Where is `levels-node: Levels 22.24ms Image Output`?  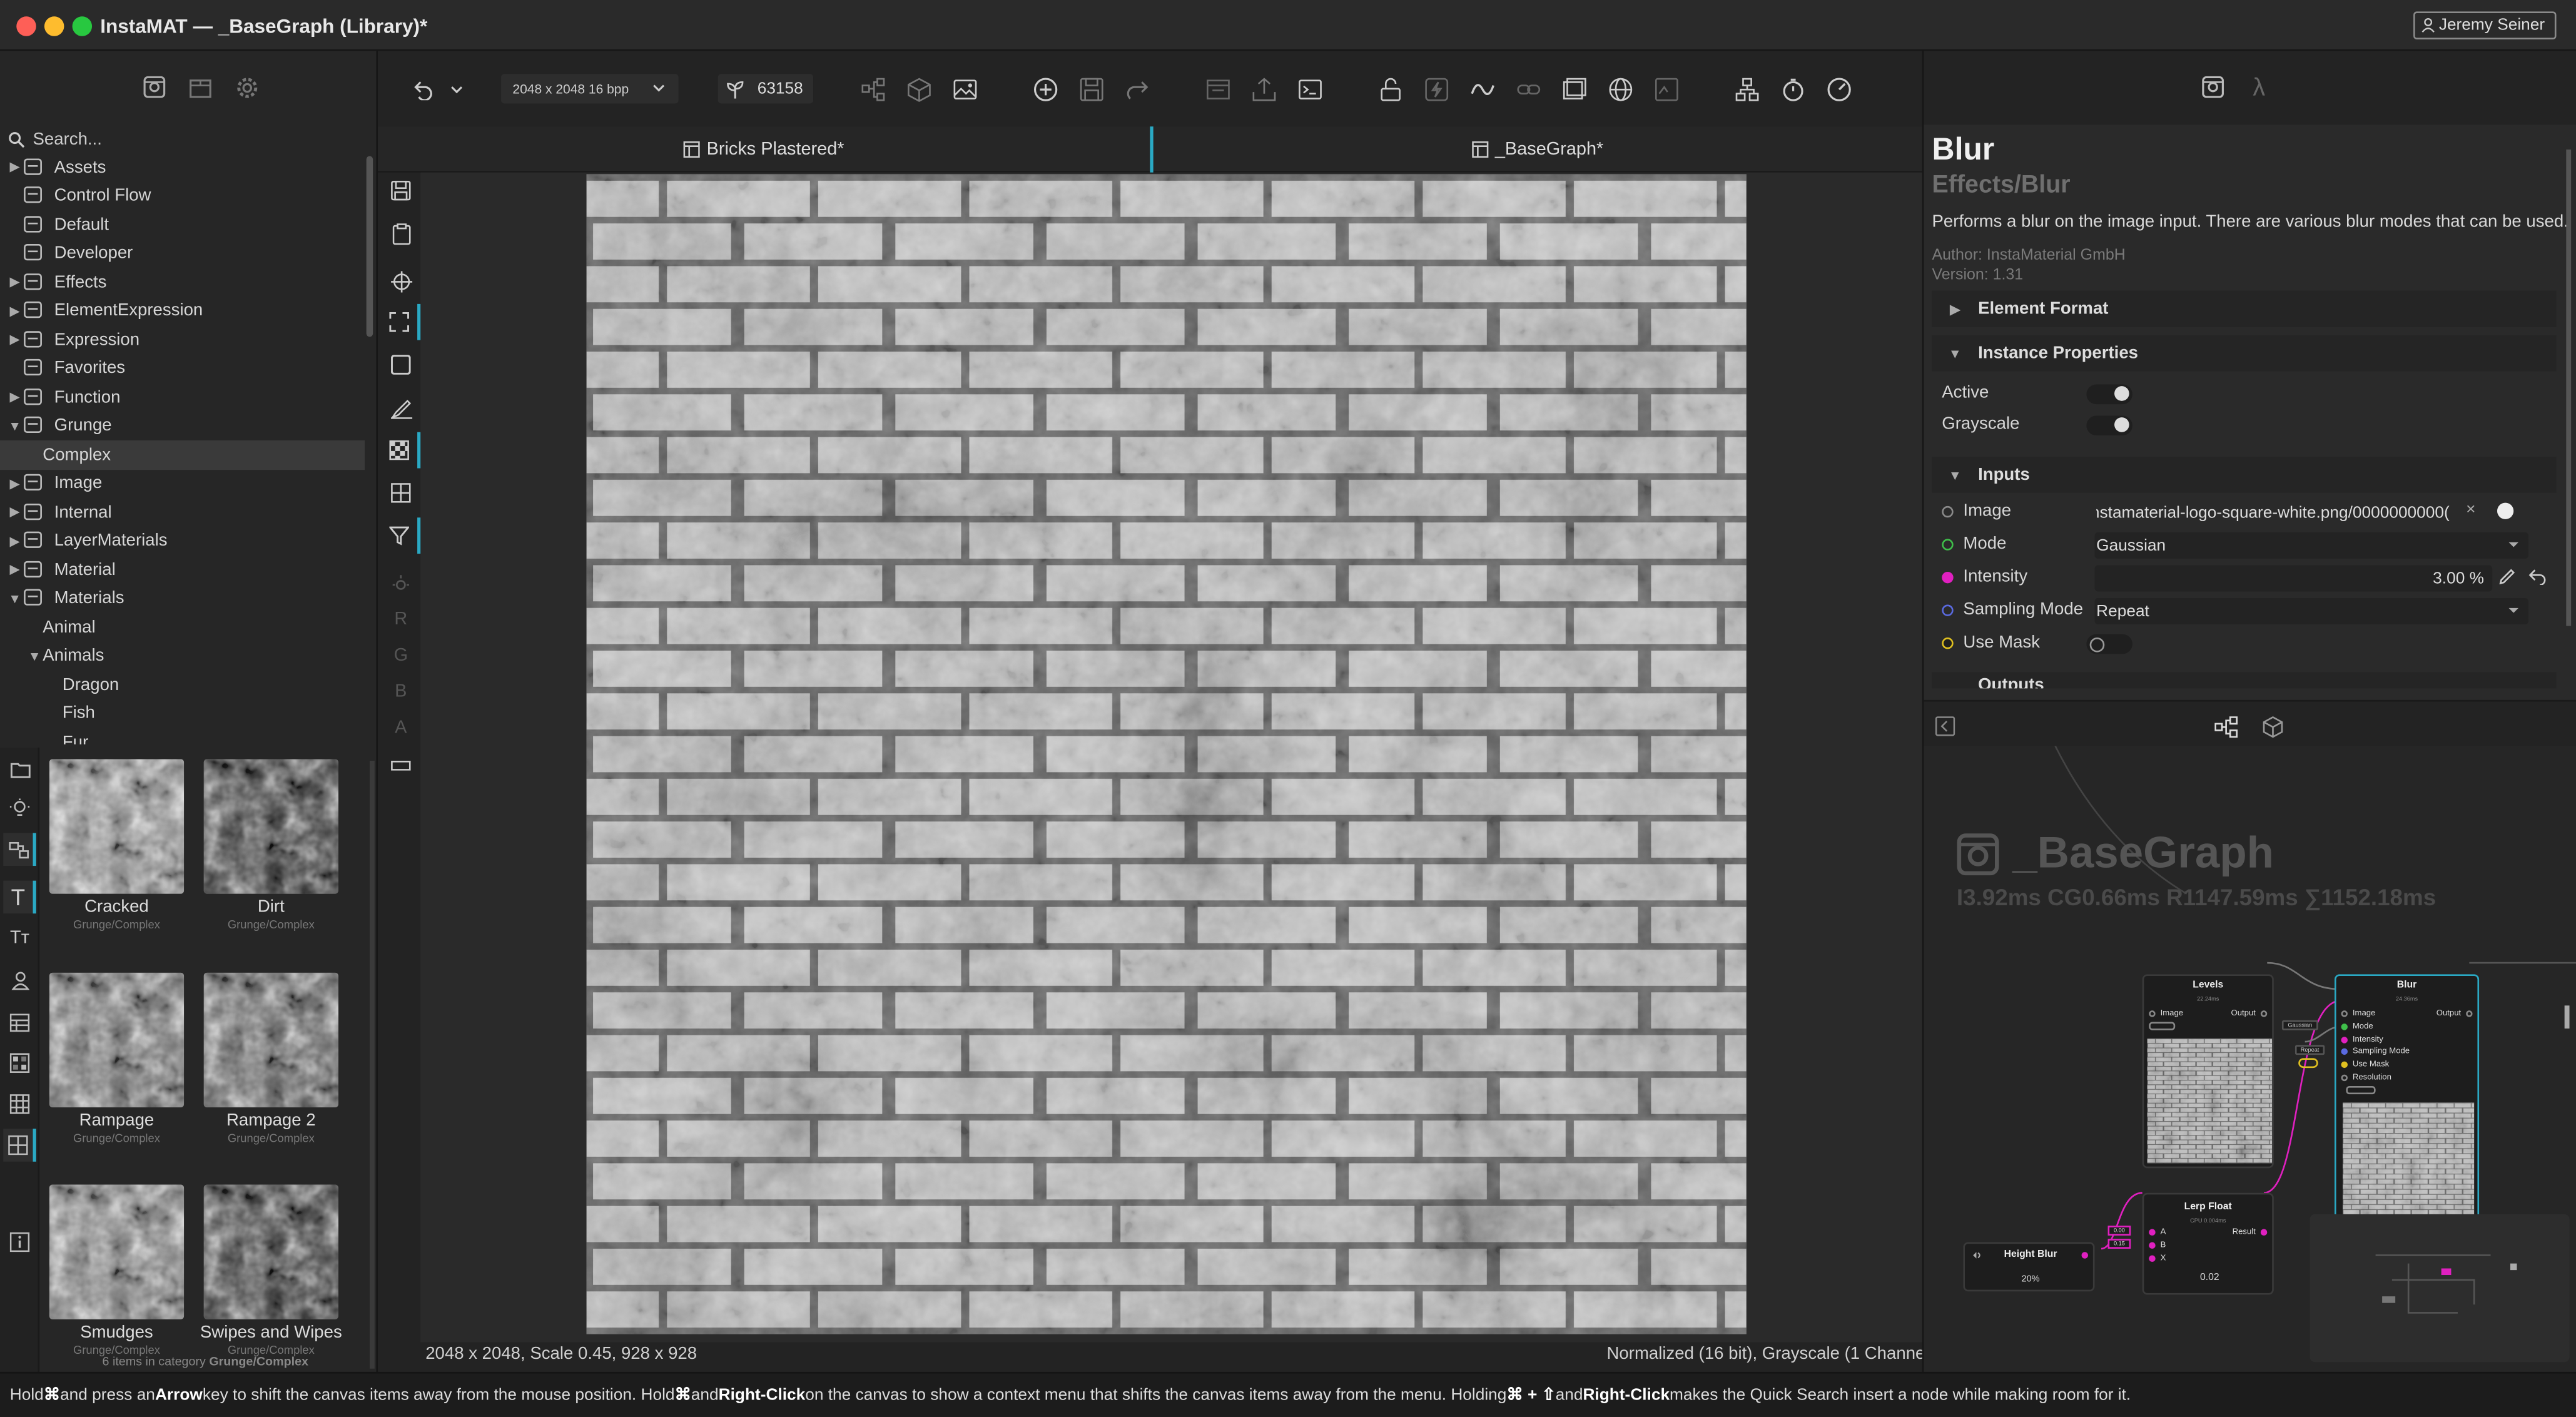 levels-node: Levels 22.24ms Image Output is located at coordinates (2208, 1071).